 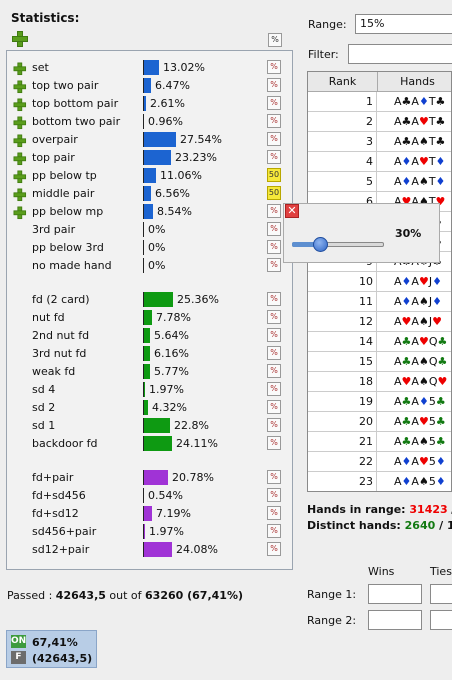 What do you see at coordinates (379, 481) in the screenshot?
I see `table-row: 23 A♦A♠5♦` at bounding box center [379, 481].